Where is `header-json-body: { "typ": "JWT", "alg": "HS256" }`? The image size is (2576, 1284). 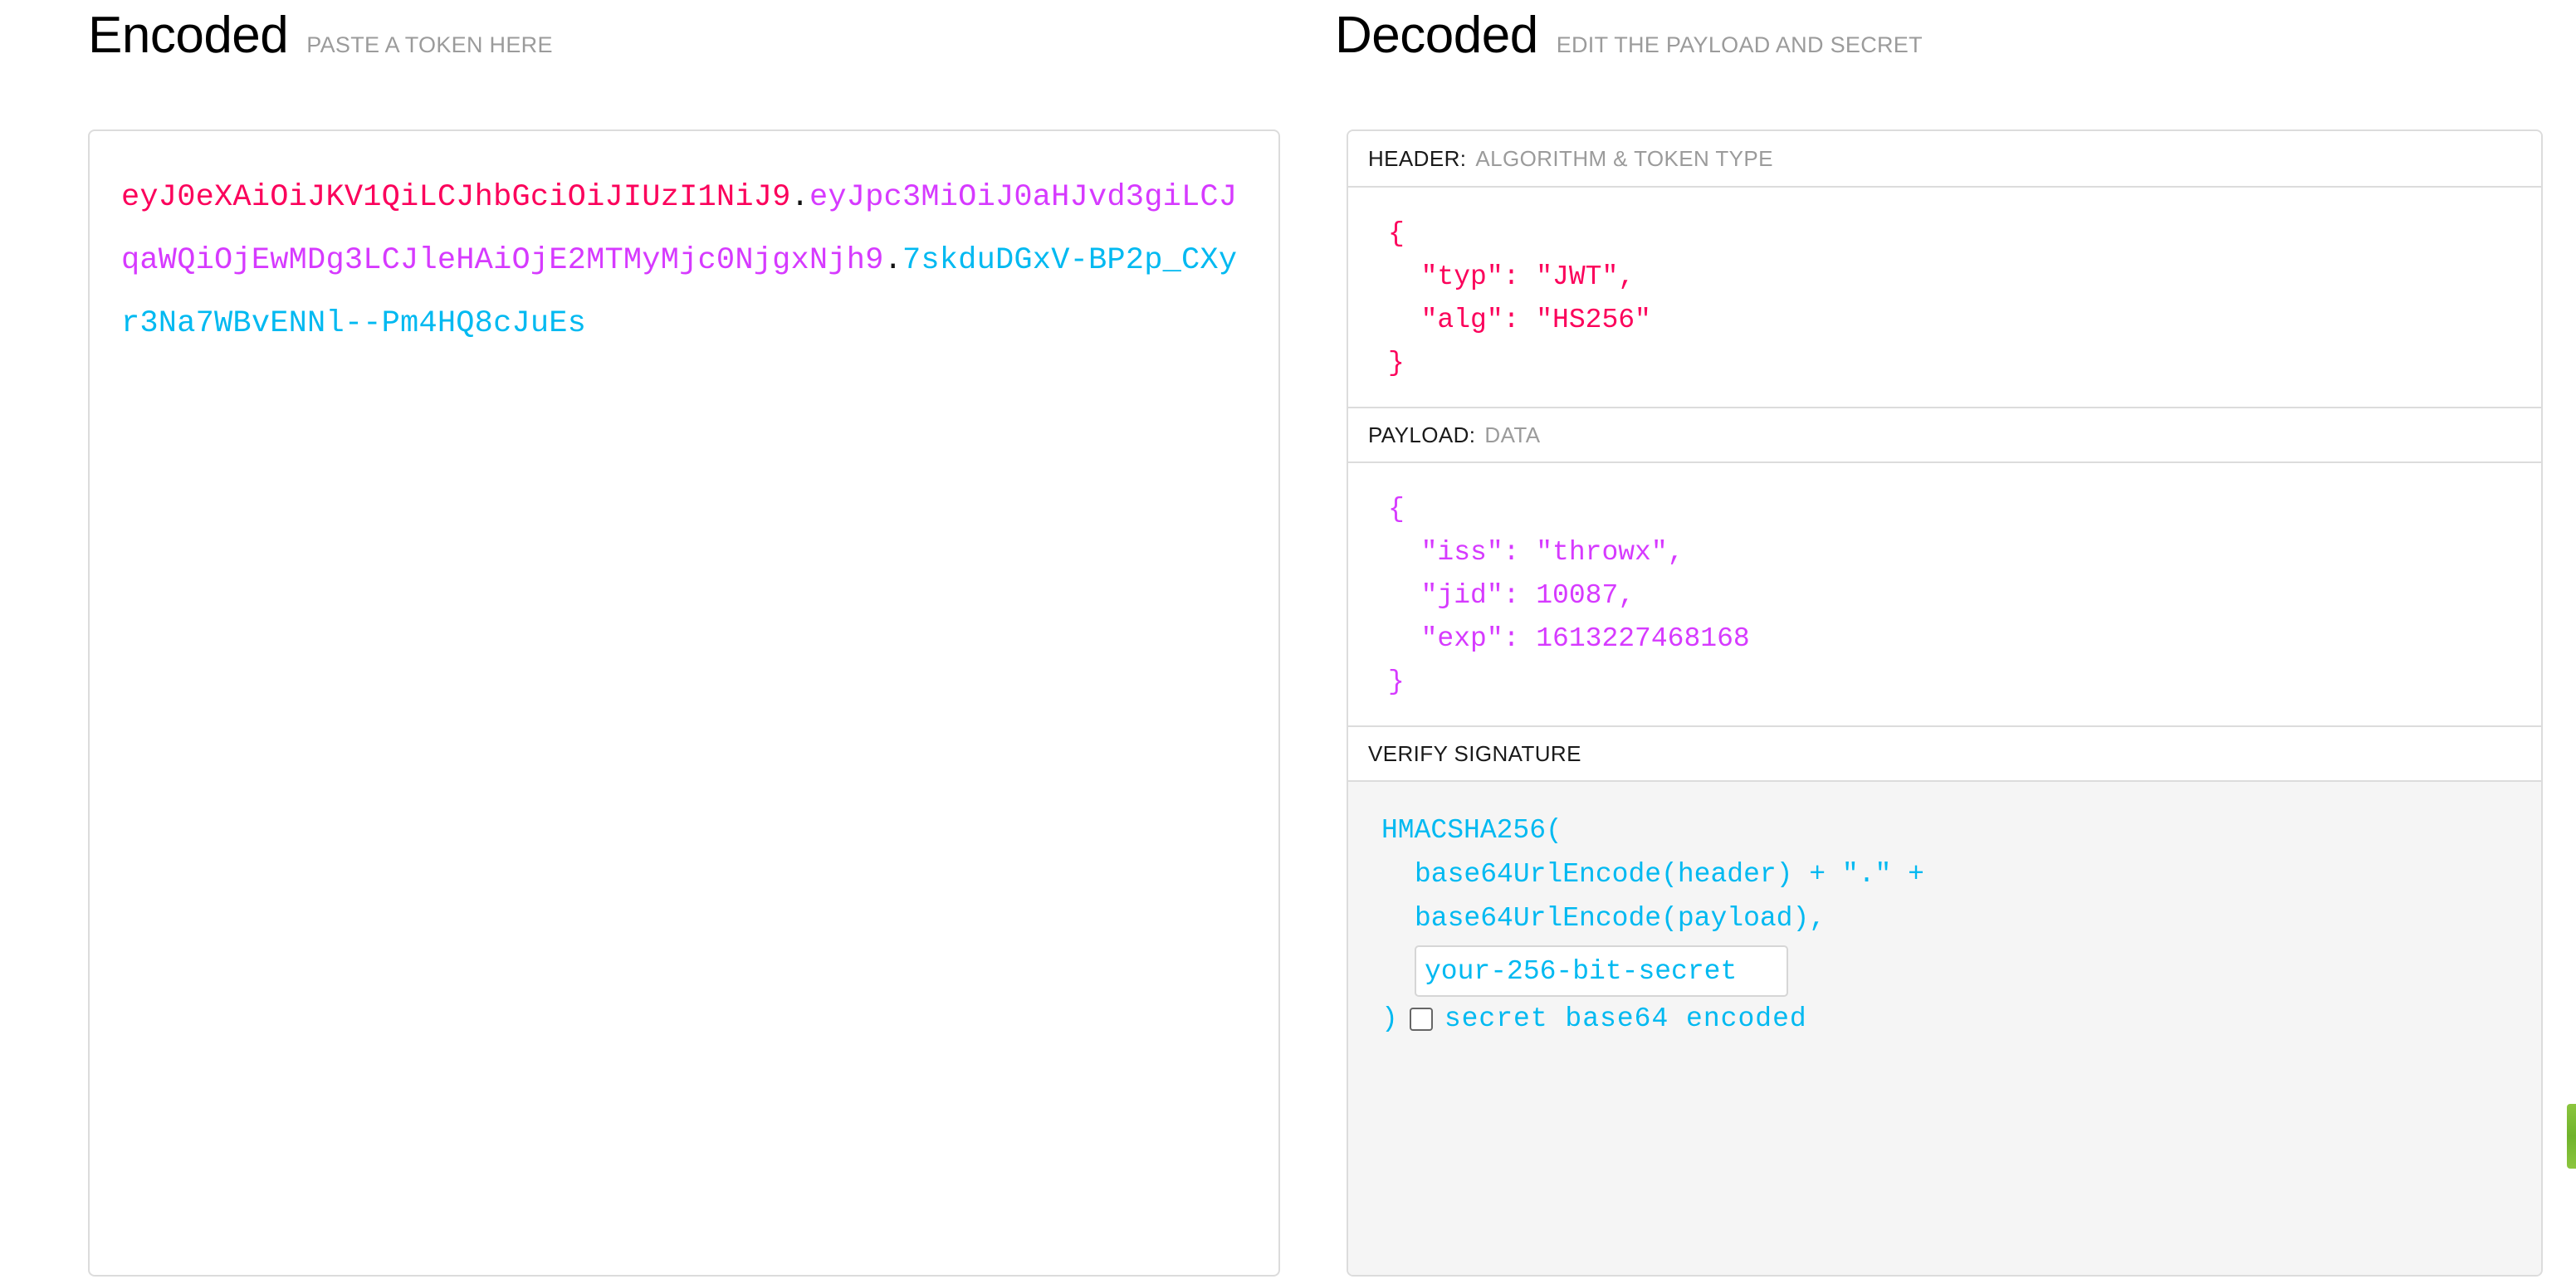 header-json-body: { "typ": "JWT", "alg": "HS256" } is located at coordinates (1944, 298).